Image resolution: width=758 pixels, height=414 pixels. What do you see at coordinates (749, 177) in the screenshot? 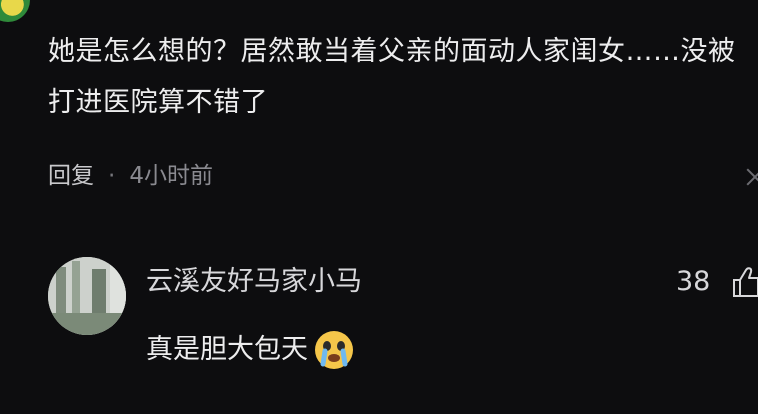
I see `close-icon` at bounding box center [749, 177].